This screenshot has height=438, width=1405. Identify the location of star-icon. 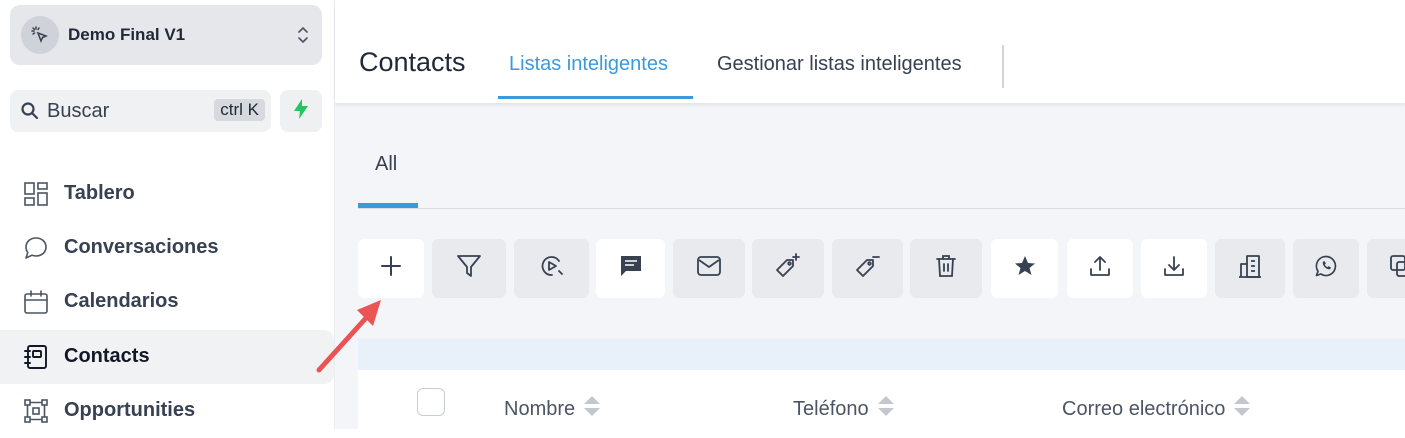
(1025, 268).